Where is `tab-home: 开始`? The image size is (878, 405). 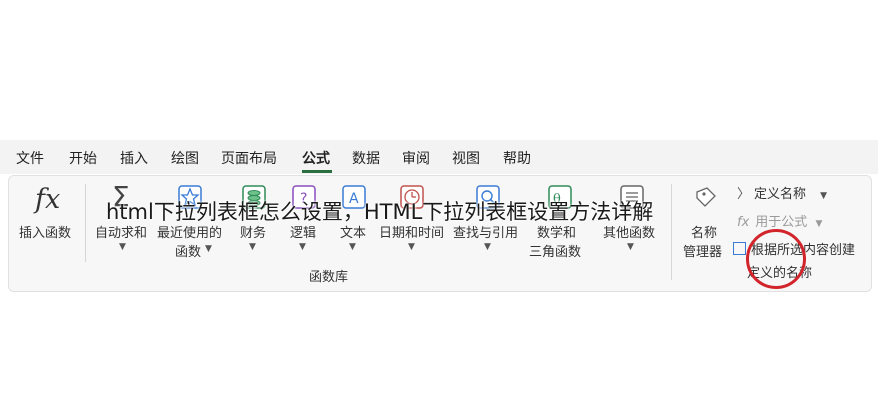 tab-home: 开始 is located at coordinates (83, 158).